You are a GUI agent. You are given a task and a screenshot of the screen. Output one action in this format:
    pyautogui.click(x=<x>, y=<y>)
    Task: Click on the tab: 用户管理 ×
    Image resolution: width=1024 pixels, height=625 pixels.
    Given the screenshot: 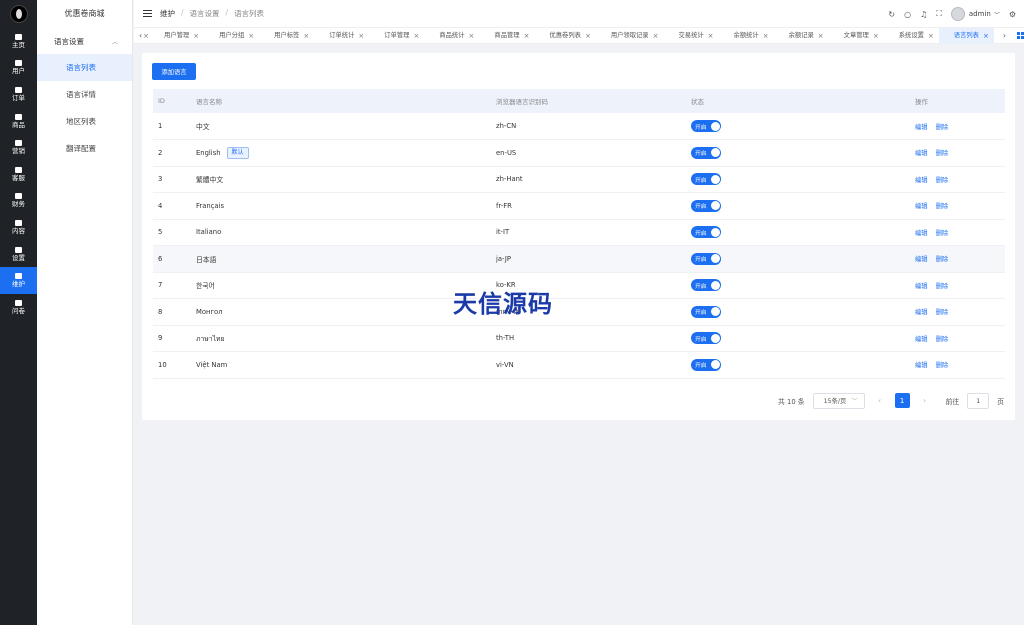 What is the action you would take?
    pyautogui.click(x=176, y=36)
    